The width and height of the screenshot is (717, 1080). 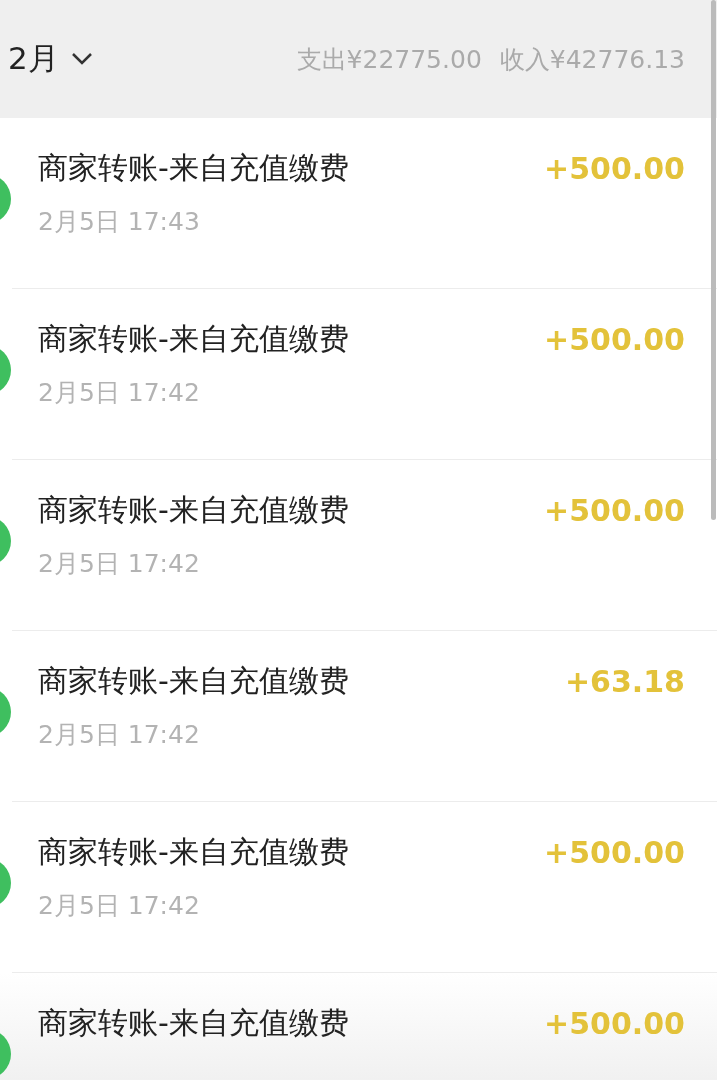 What do you see at coordinates (81, 59) in the screenshot?
I see `chevron-down-icon` at bounding box center [81, 59].